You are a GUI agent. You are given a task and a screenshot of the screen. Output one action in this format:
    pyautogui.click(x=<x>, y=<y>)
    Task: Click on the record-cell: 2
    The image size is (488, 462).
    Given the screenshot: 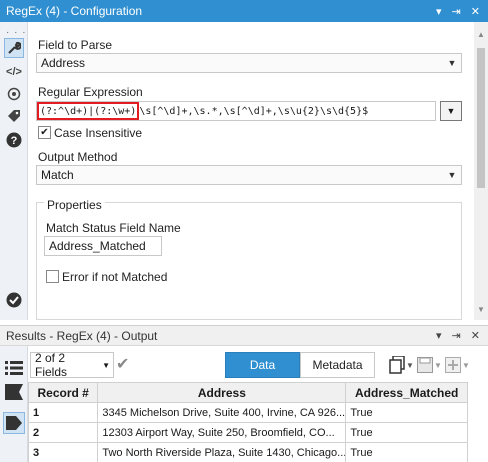 What is the action you would take?
    pyautogui.click(x=63, y=432)
    